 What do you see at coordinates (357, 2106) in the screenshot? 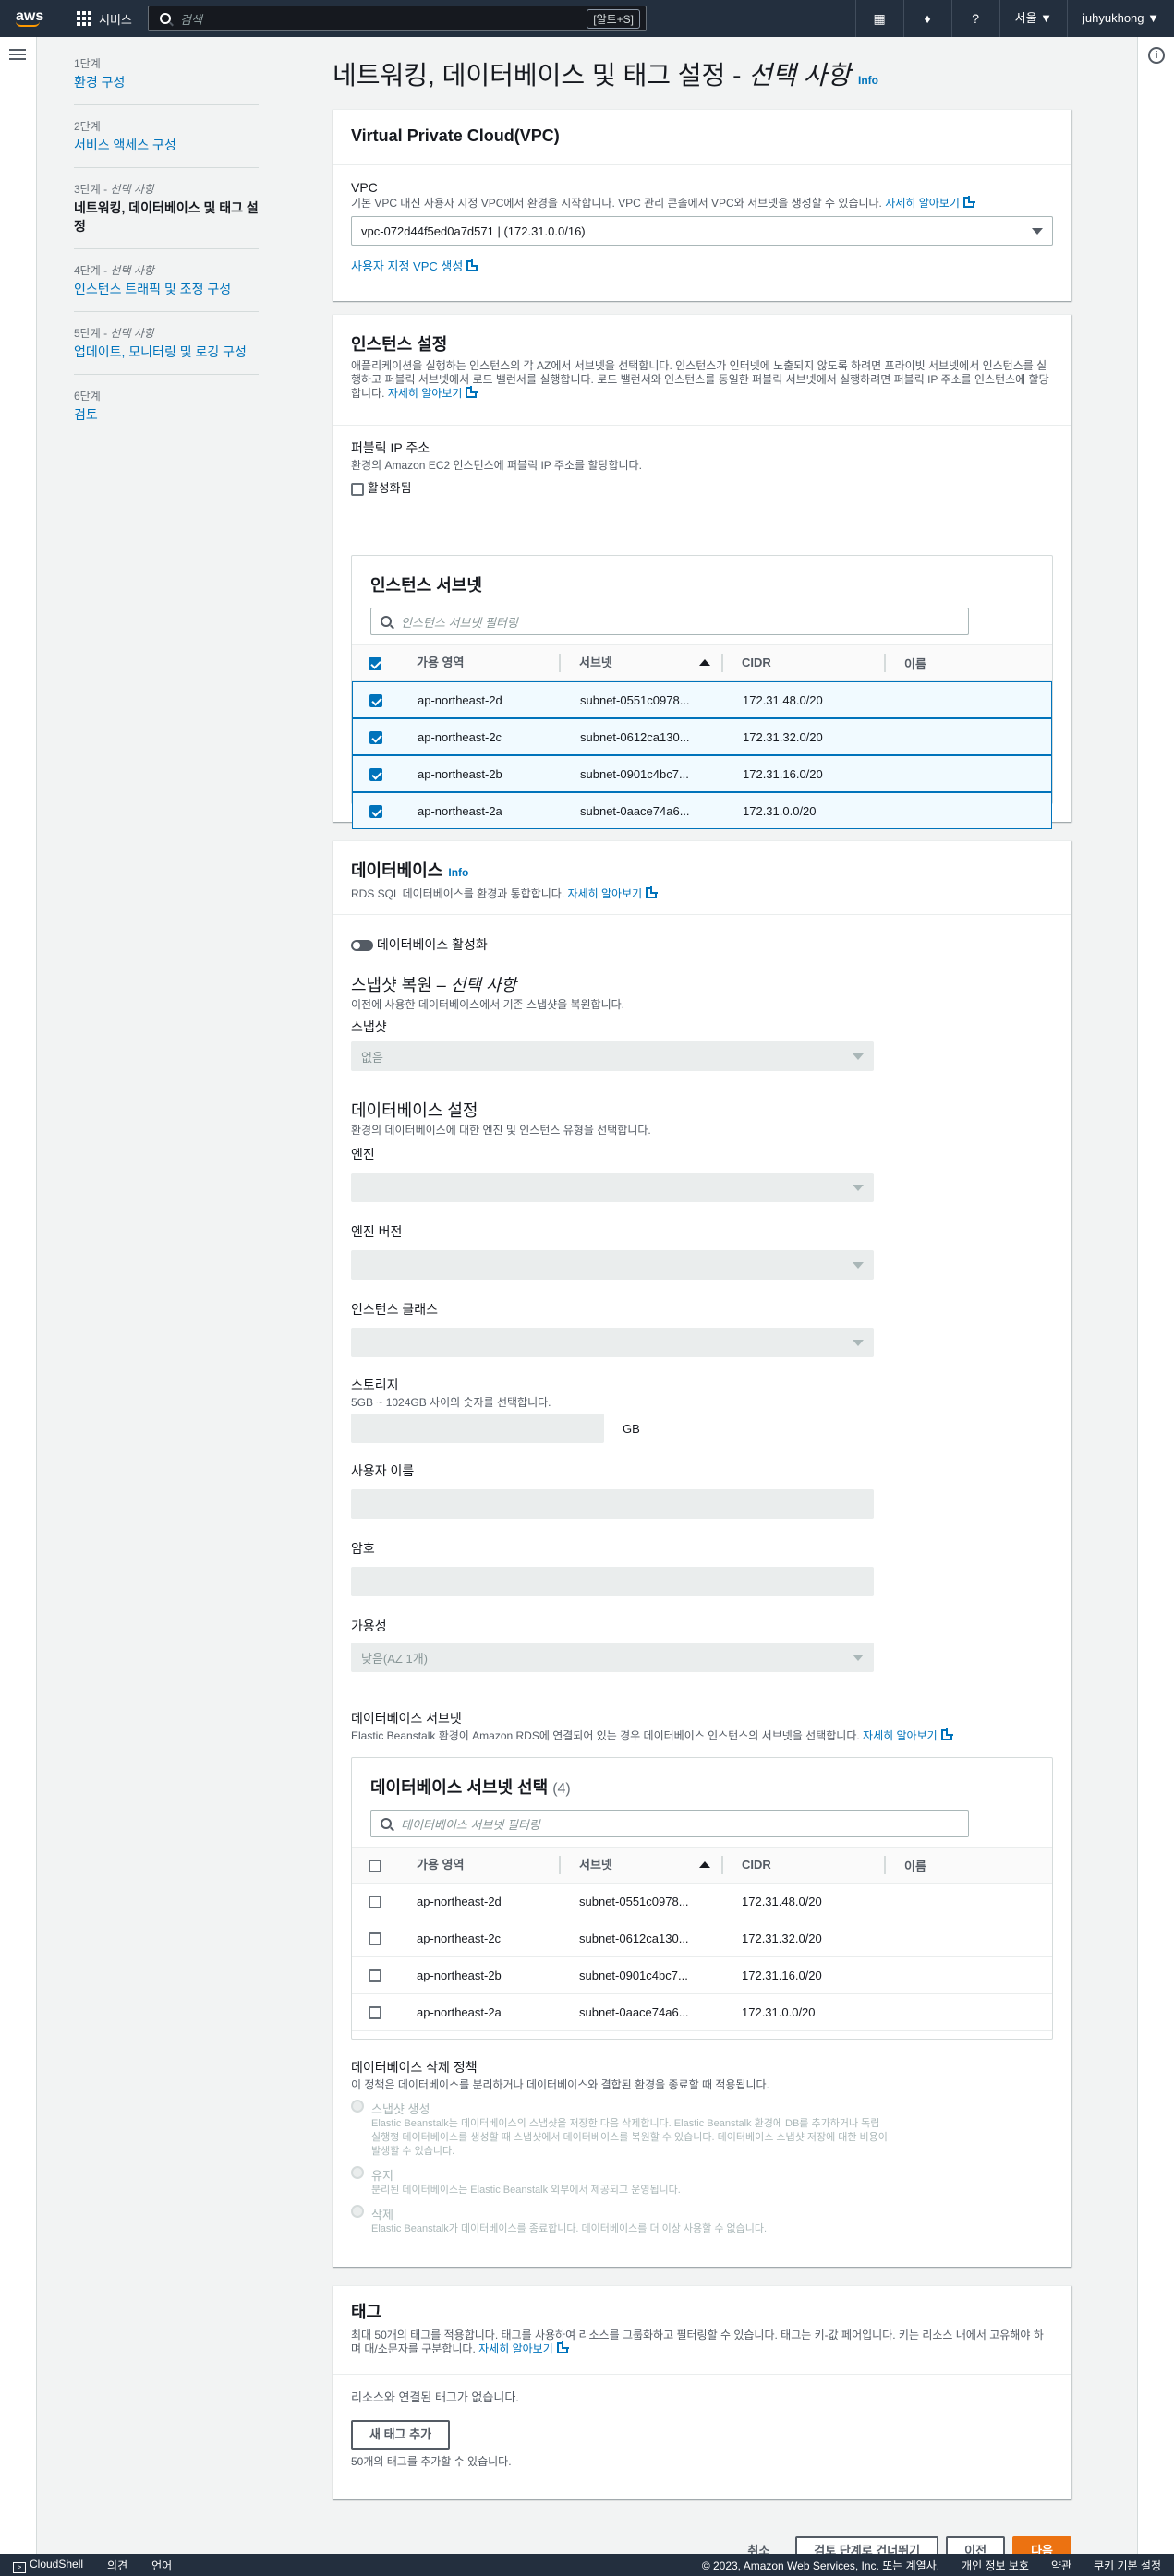
I see `create-snapshot-radio` at bounding box center [357, 2106].